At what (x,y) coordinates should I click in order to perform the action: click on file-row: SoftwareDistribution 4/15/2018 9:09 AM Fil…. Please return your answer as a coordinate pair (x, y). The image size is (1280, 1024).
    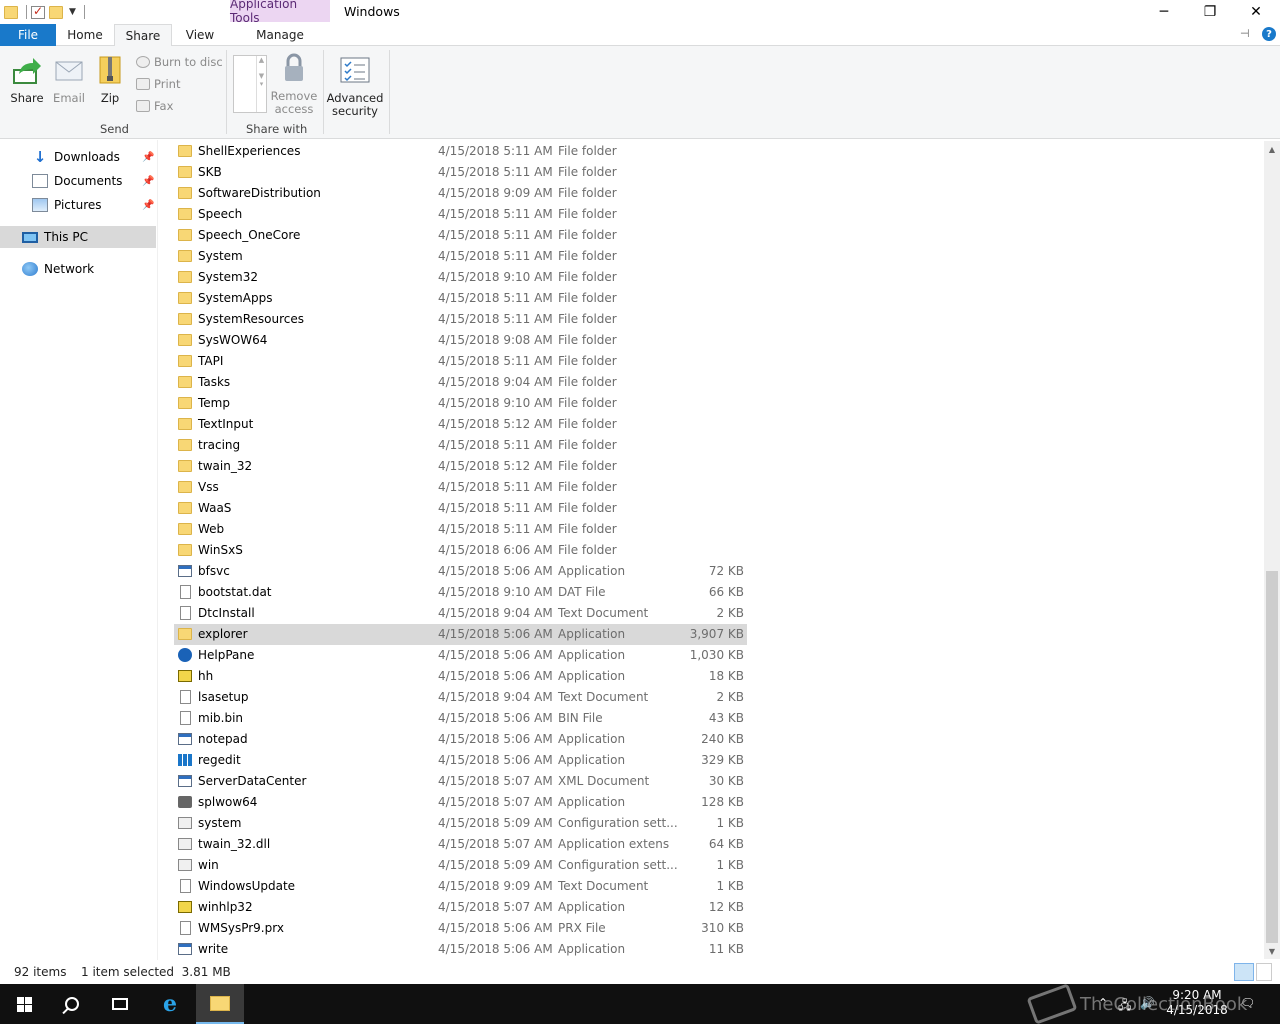
    Looking at the image, I should click on (460, 193).